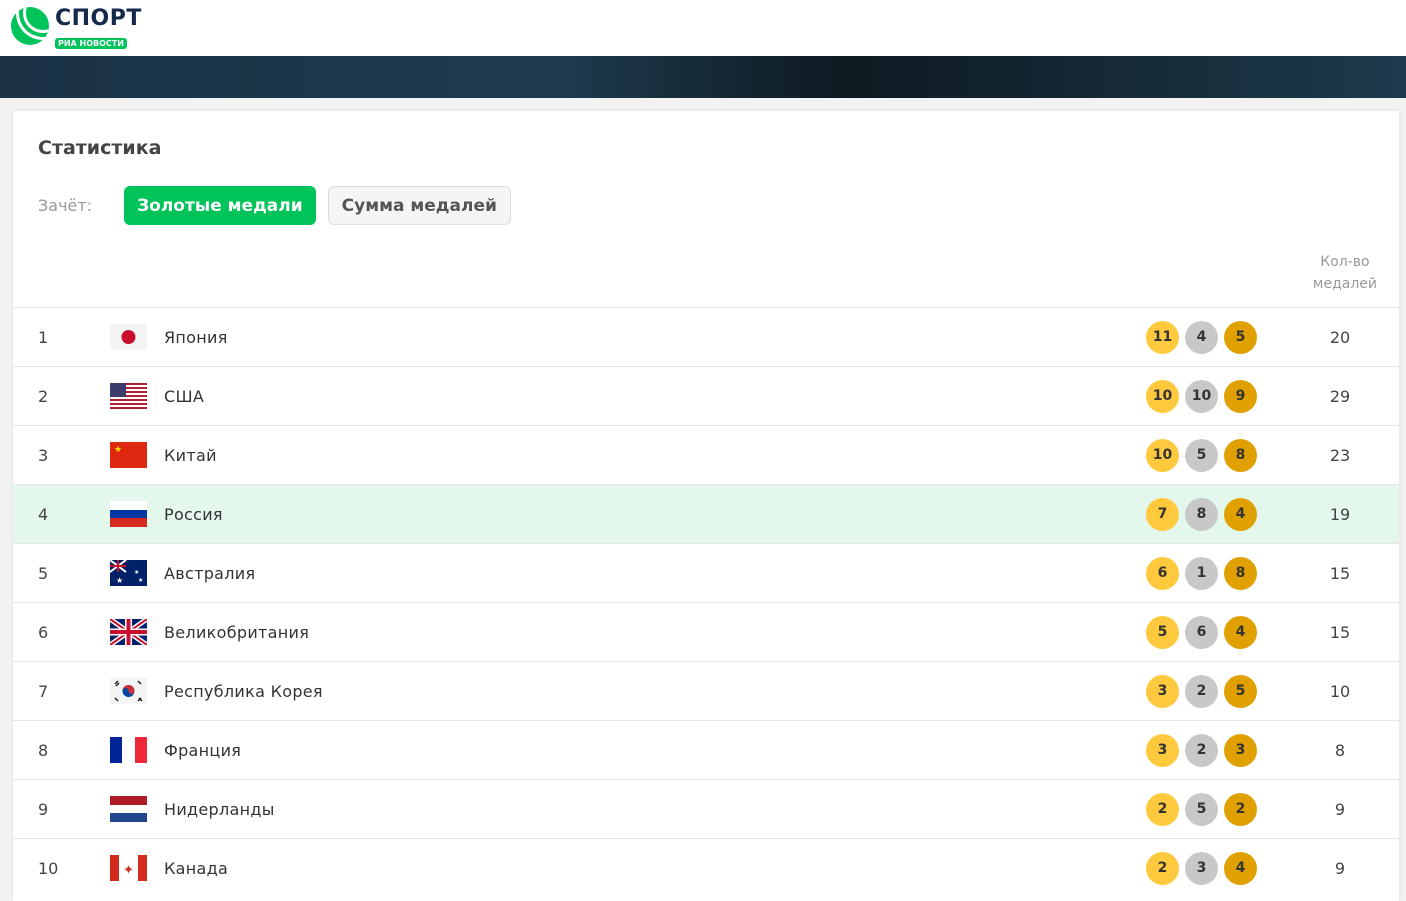  Describe the element at coordinates (703, 77) in the screenshot. I see `hero-banner` at that location.